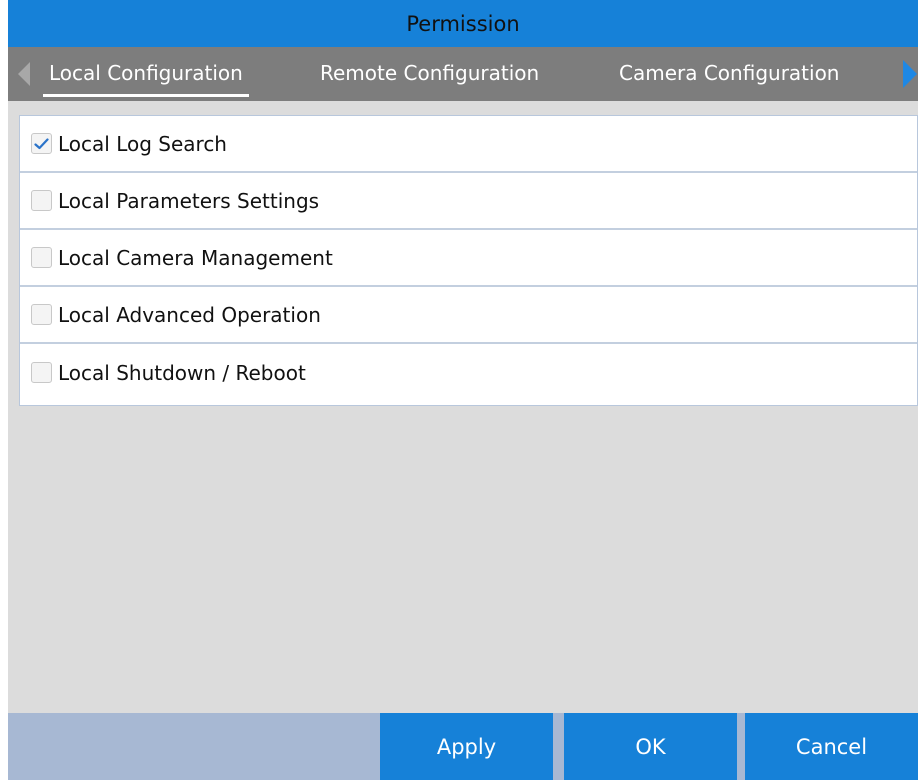 This screenshot has width=918, height=780. What do you see at coordinates (142, 143) in the screenshot?
I see `permission-label: Local Log Search` at bounding box center [142, 143].